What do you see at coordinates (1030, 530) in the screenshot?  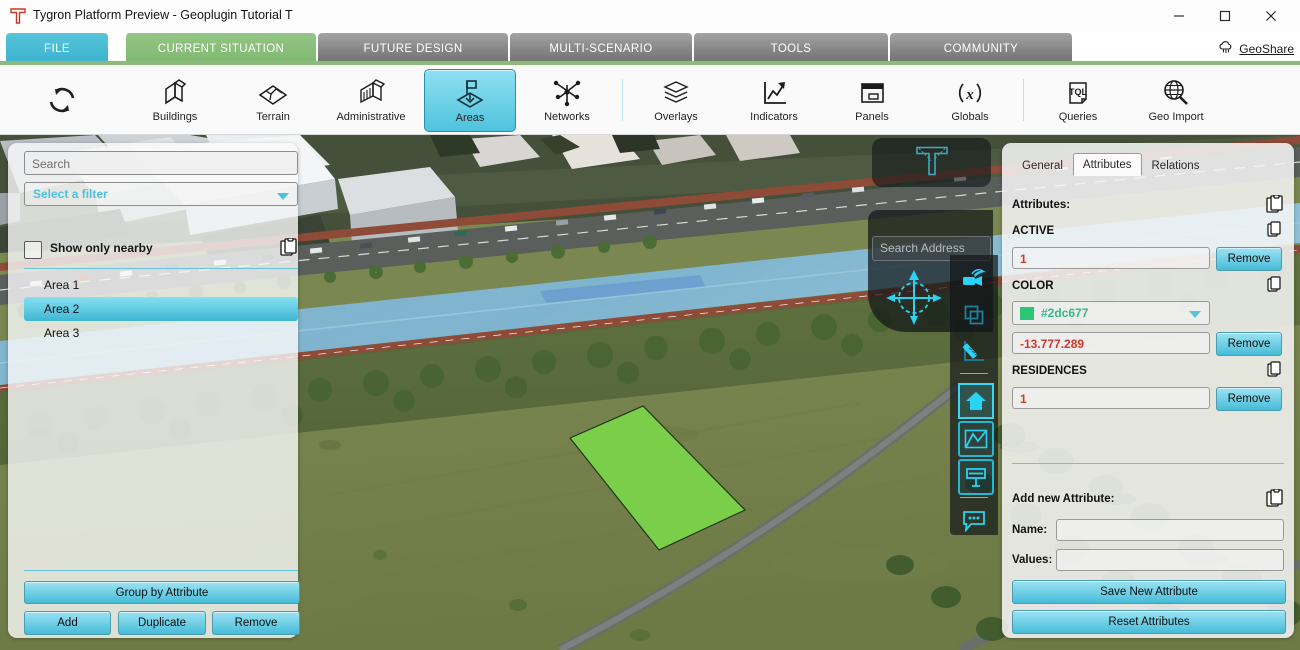 I see `new-attribute-name-label: Name:` at bounding box center [1030, 530].